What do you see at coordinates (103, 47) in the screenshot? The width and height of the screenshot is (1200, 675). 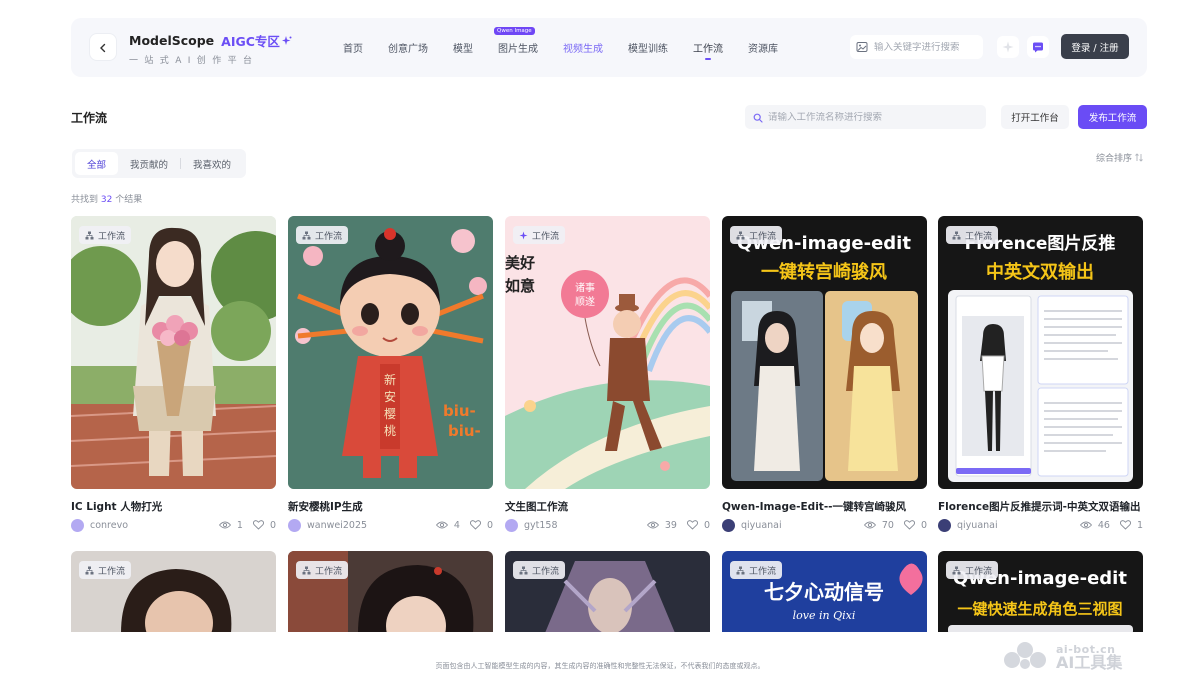 I see `back-button` at bounding box center [103, 47].